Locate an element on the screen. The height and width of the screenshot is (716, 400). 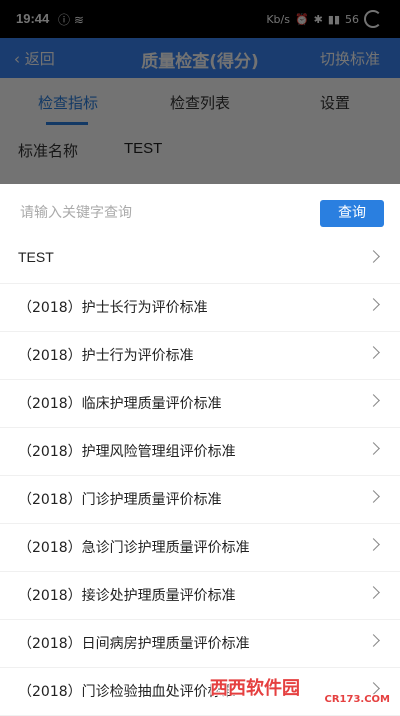
list-item: （2018）门诊护理质量评价标准 is located at coordinates (200, 500).